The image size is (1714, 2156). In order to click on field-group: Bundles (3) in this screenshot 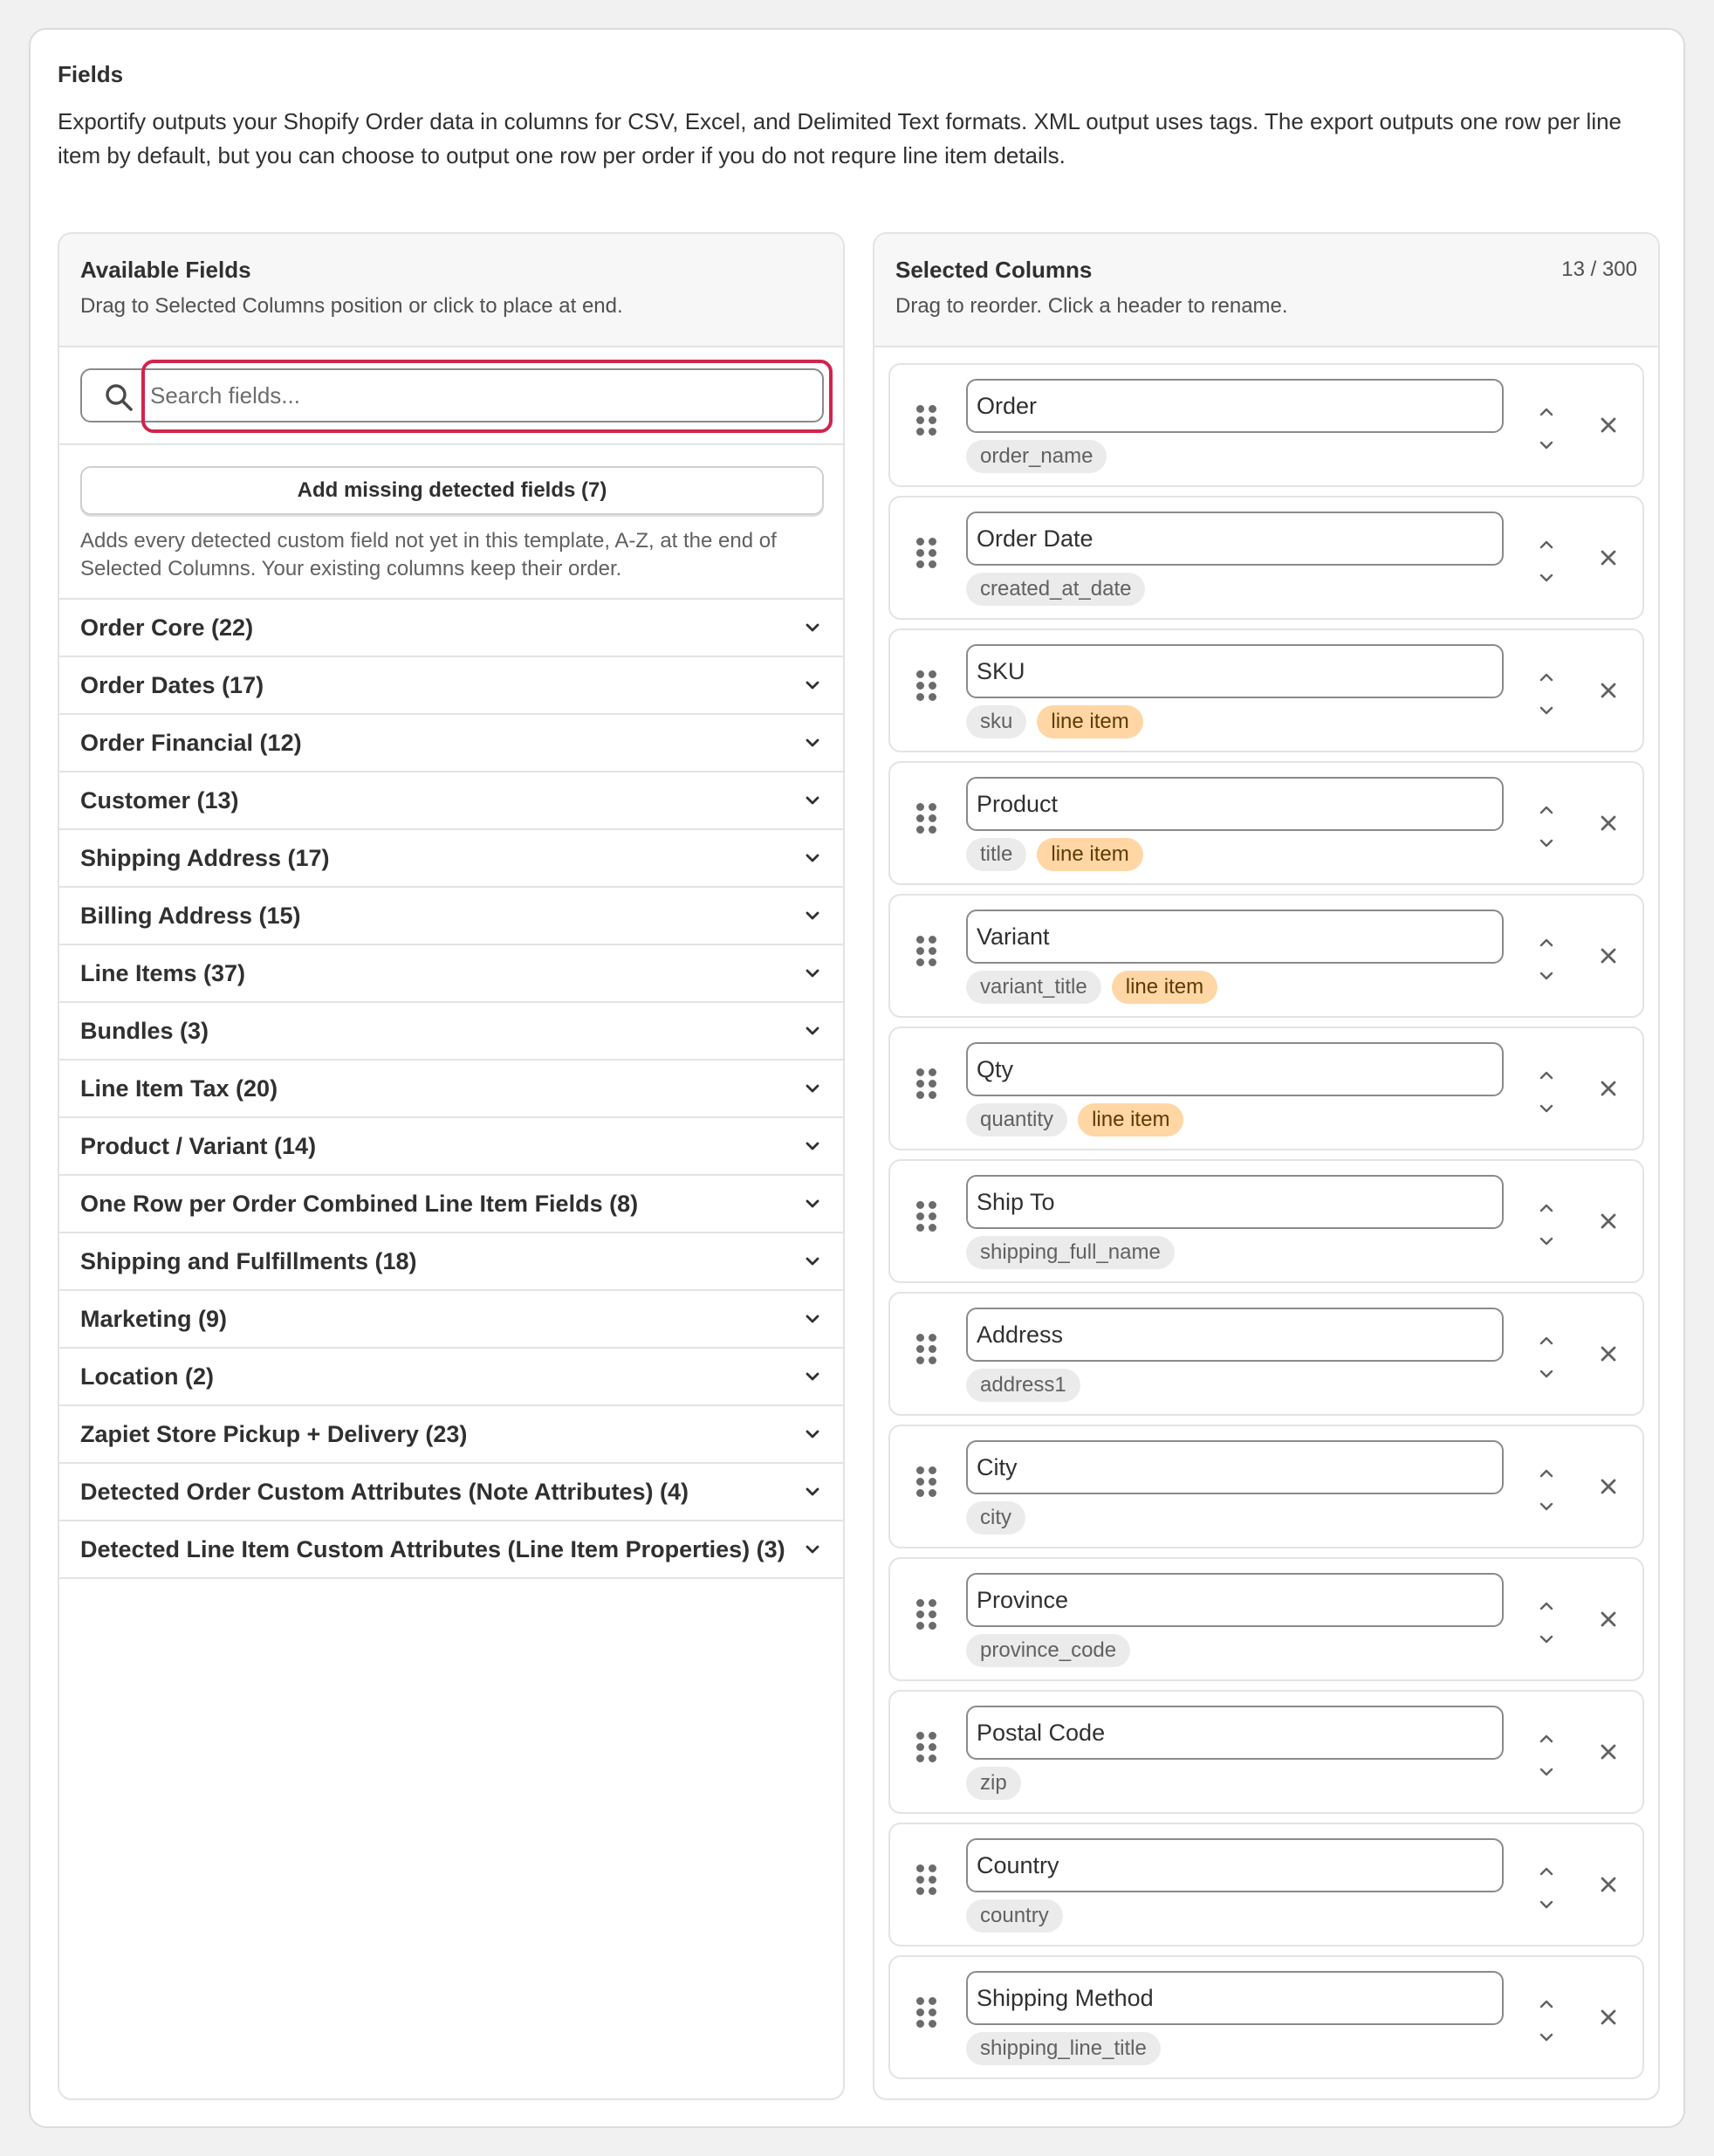, I will do `click(451, 1032)`.